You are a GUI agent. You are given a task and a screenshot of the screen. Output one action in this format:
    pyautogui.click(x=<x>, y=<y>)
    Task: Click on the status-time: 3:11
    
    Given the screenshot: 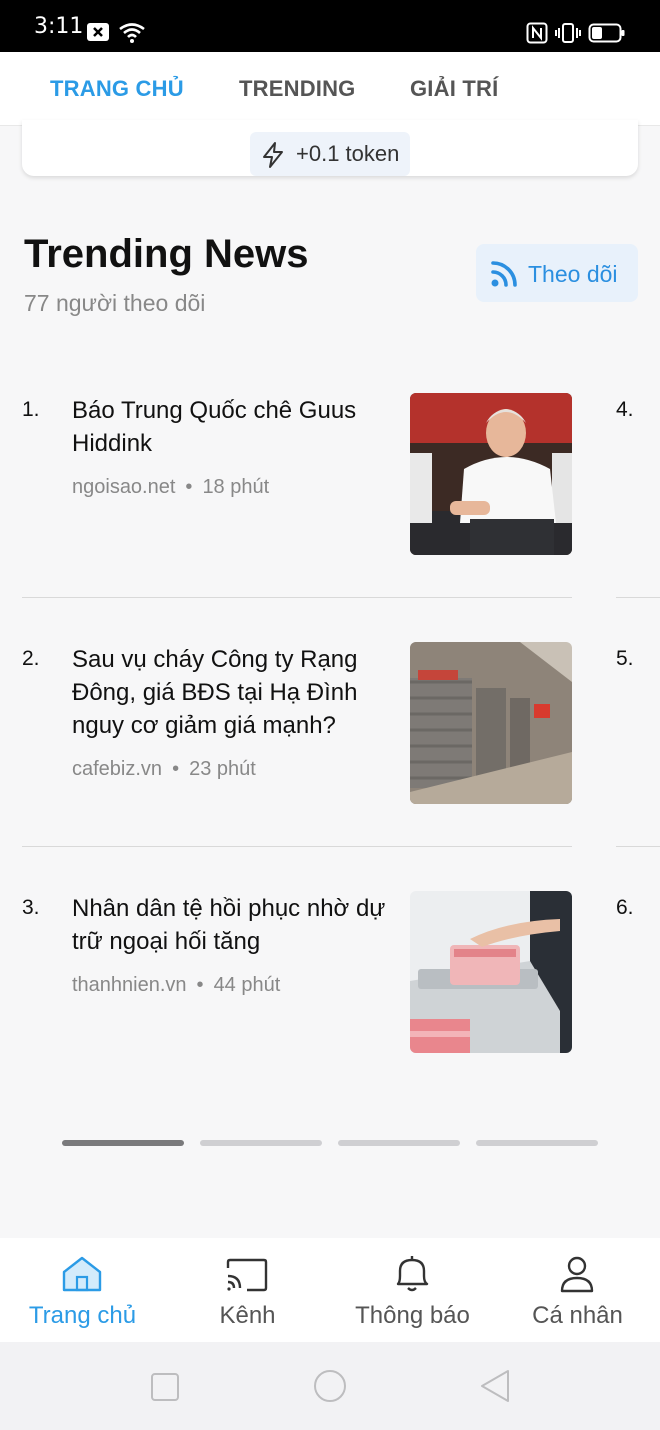 What is the action you would take?
    pyautogui.click(x=59, y=26)
    